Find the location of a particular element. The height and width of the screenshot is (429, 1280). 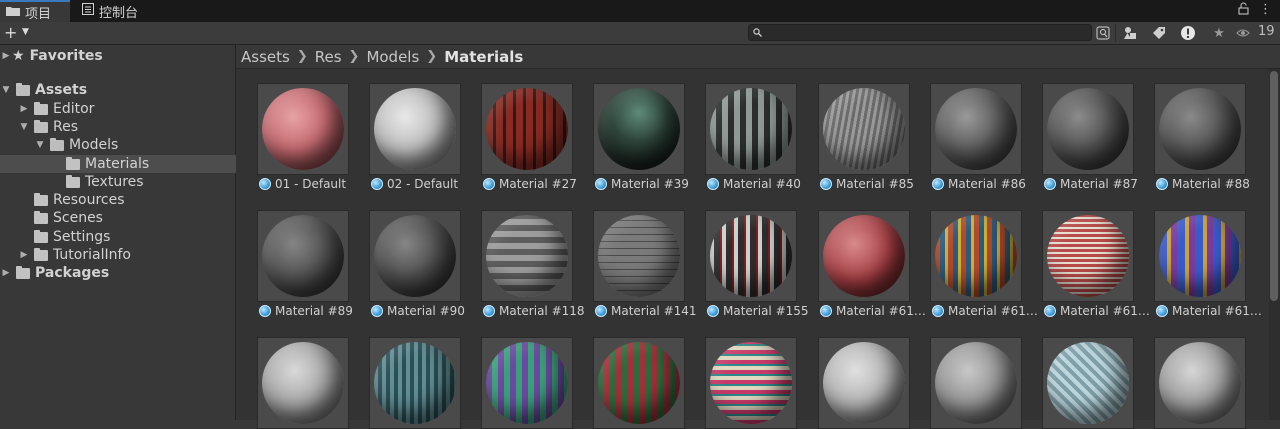

breadcrumb-models: Models is located at coordinates (392, 57).